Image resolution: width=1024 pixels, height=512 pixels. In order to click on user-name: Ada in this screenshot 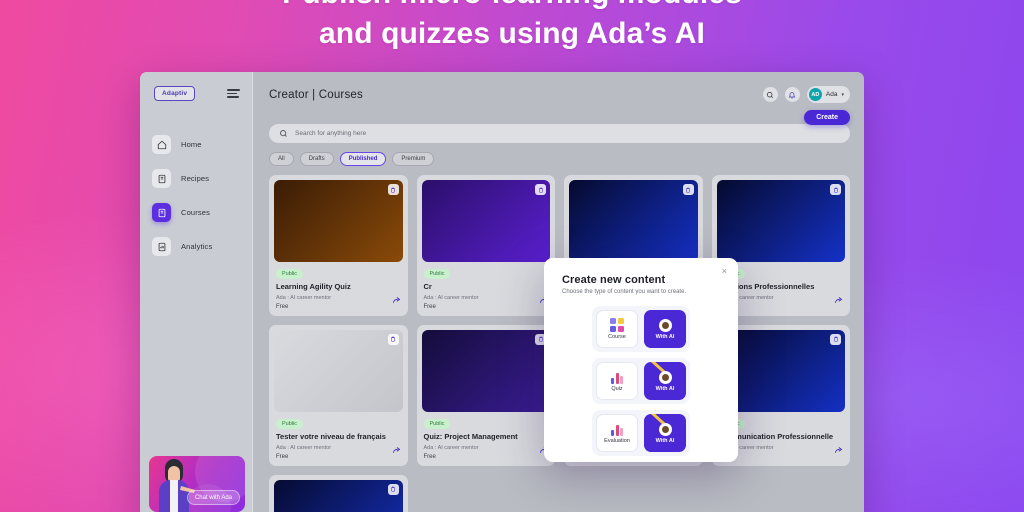, I will do `click(831, 94)`.